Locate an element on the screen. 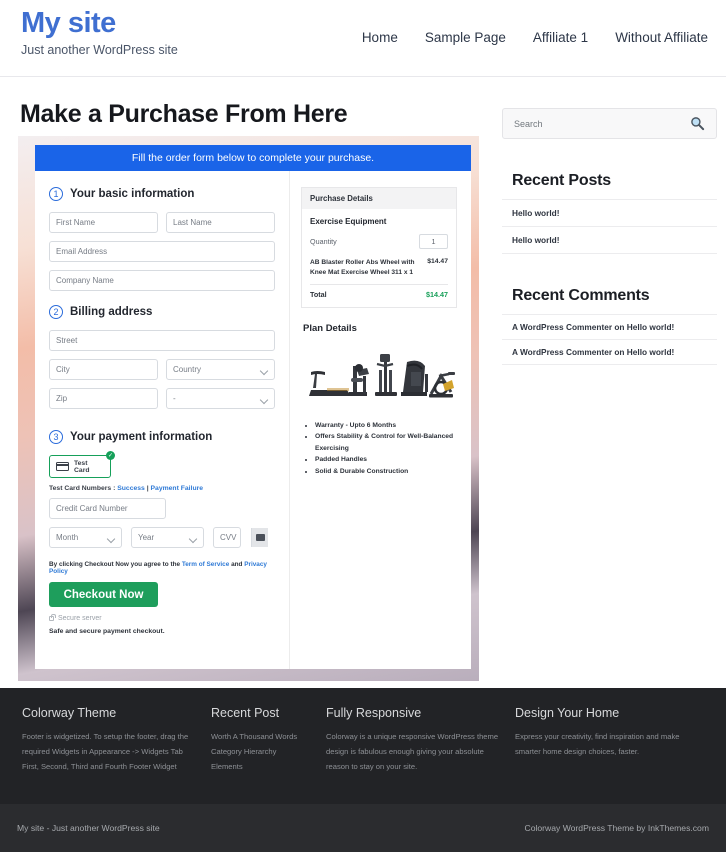  recent-posts-list: Hello world! Hello world! is located at coordinates (609, 226).